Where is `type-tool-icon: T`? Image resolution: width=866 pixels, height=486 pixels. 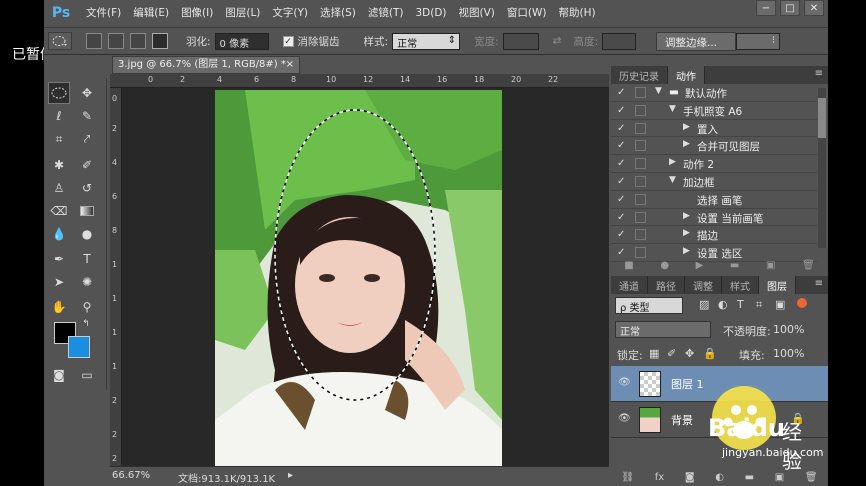 type-tool-icon: T is located at coordinates (87, 259).